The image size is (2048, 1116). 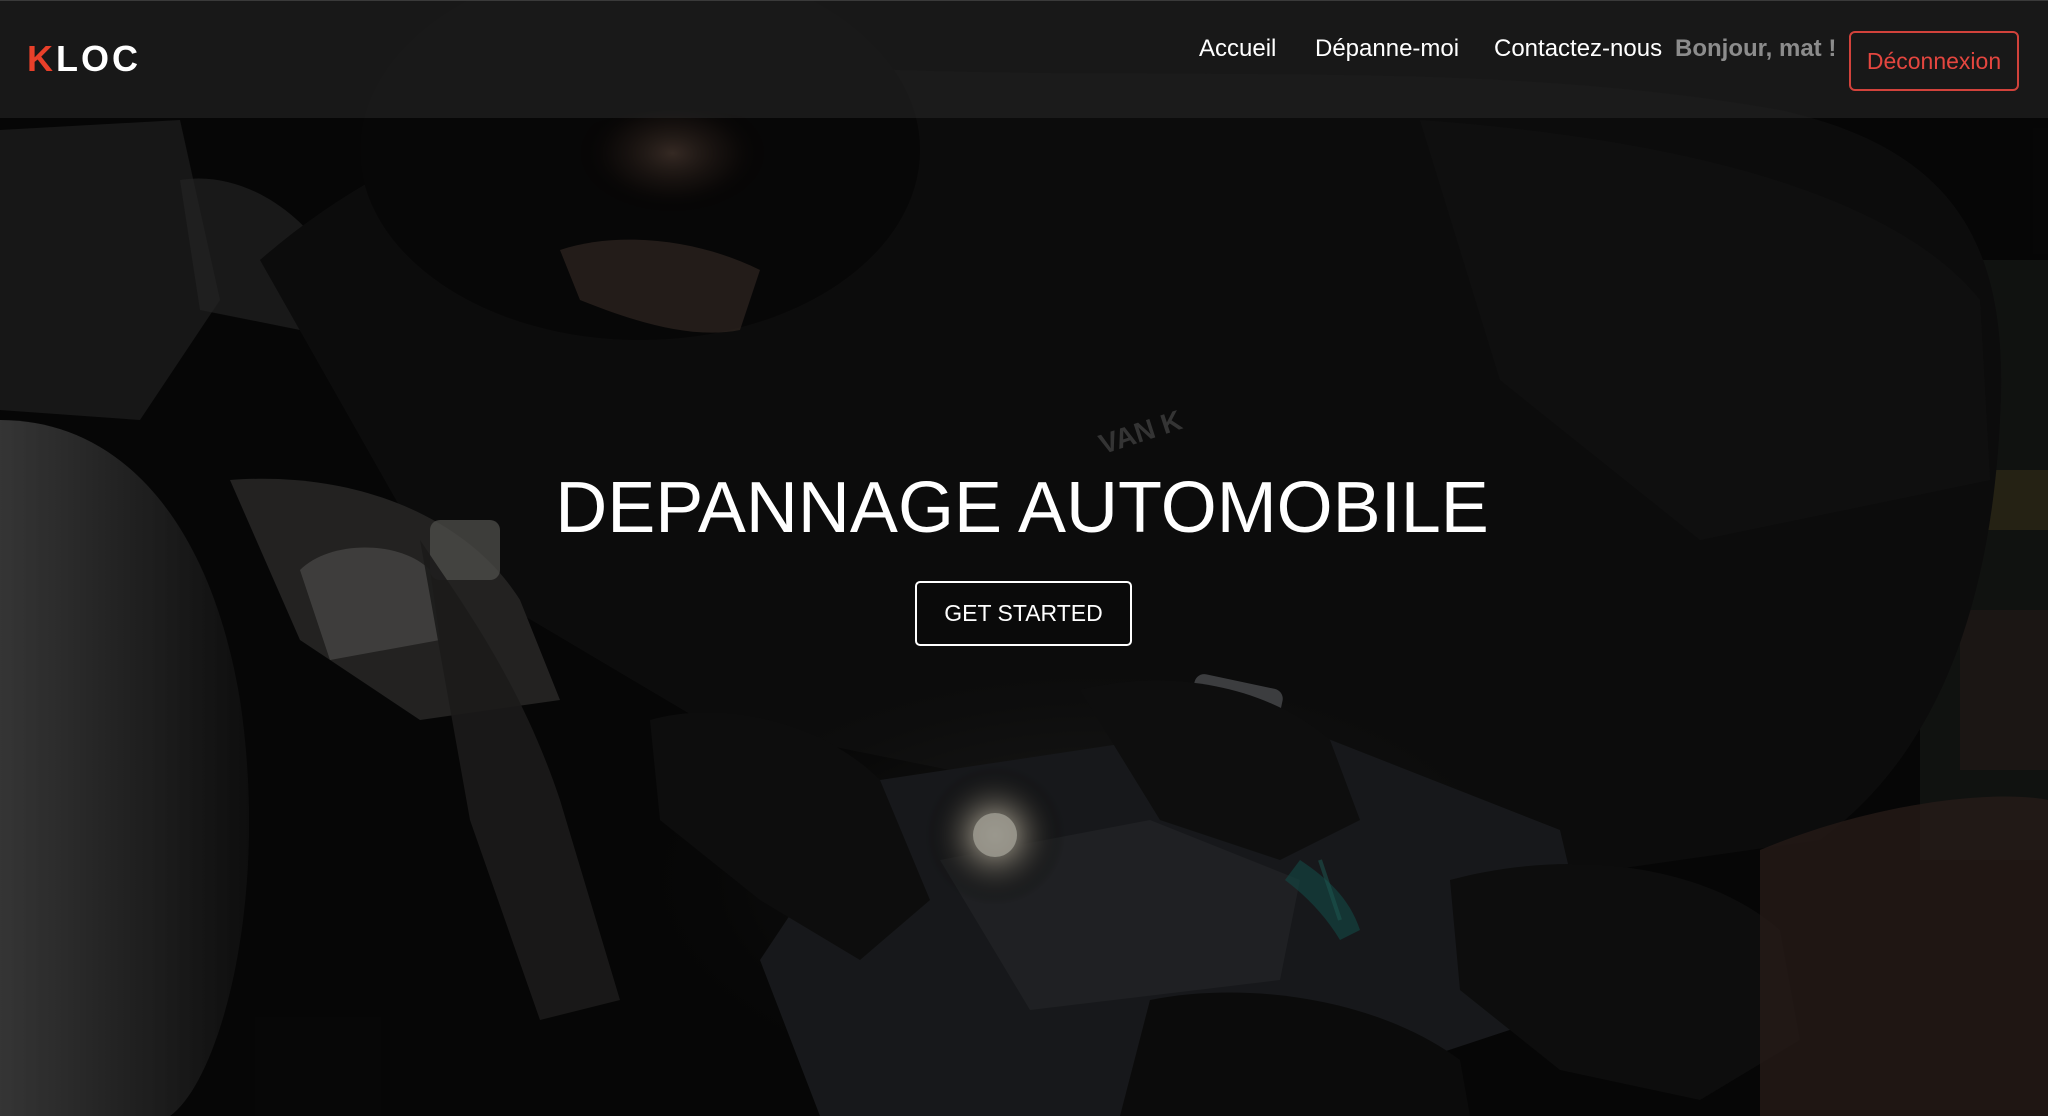 What do you see at coordinates (98, 58) in the screenshot?
I see `logo-text: LOC` at bounding box center [98, 58].